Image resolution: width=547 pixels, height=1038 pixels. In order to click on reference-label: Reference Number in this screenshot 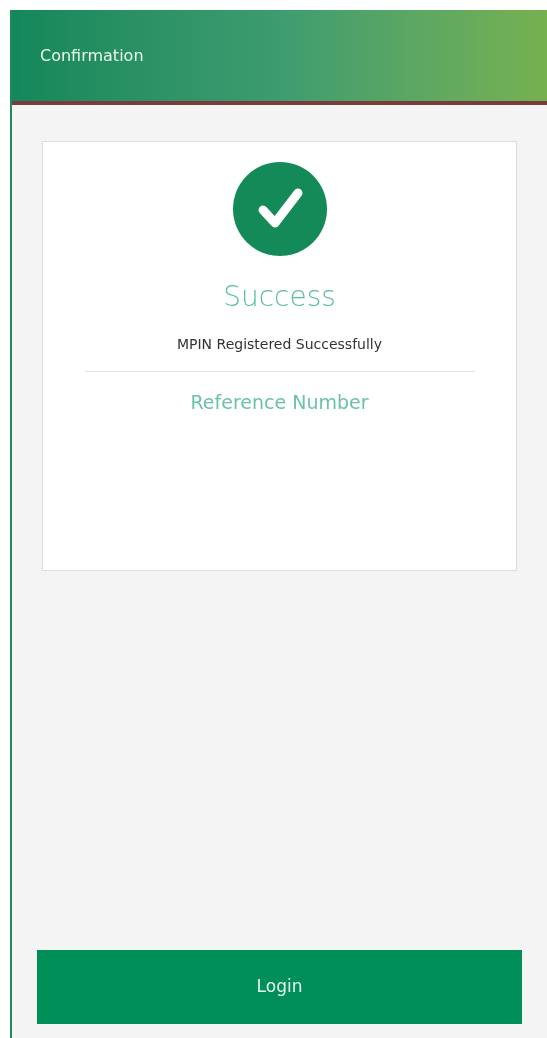, I will do `click(279, 402)`.